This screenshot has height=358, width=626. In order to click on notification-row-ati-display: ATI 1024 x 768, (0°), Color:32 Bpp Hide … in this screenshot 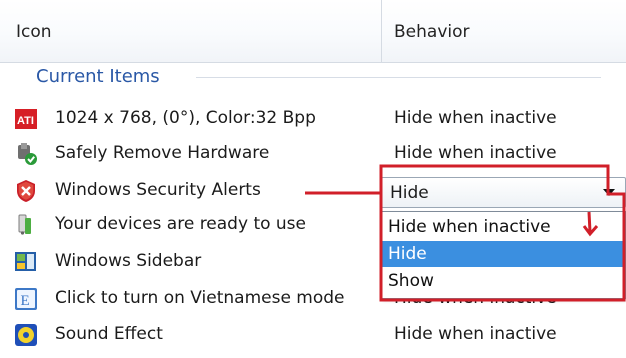, I will do `click(313, 119)`.